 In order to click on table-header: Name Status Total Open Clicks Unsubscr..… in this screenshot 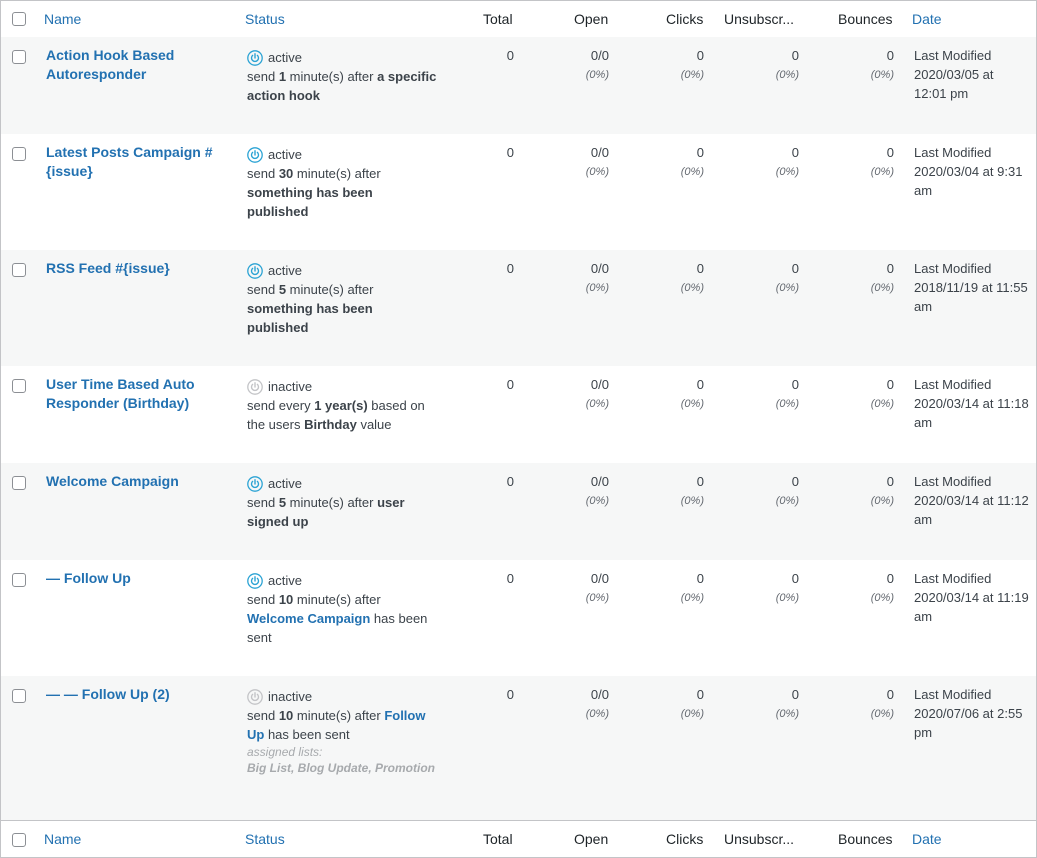, I will do `click(518, 19)`.